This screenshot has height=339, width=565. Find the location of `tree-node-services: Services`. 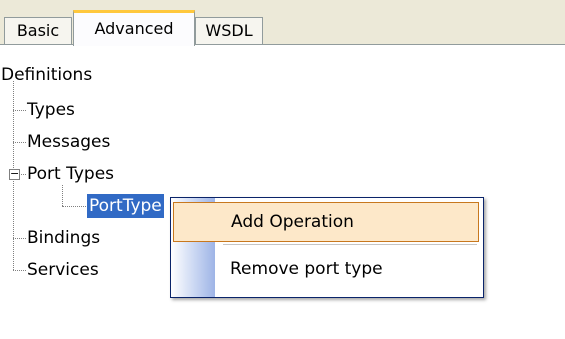

tree-node-services: Services is located at coordinates (63, 270).